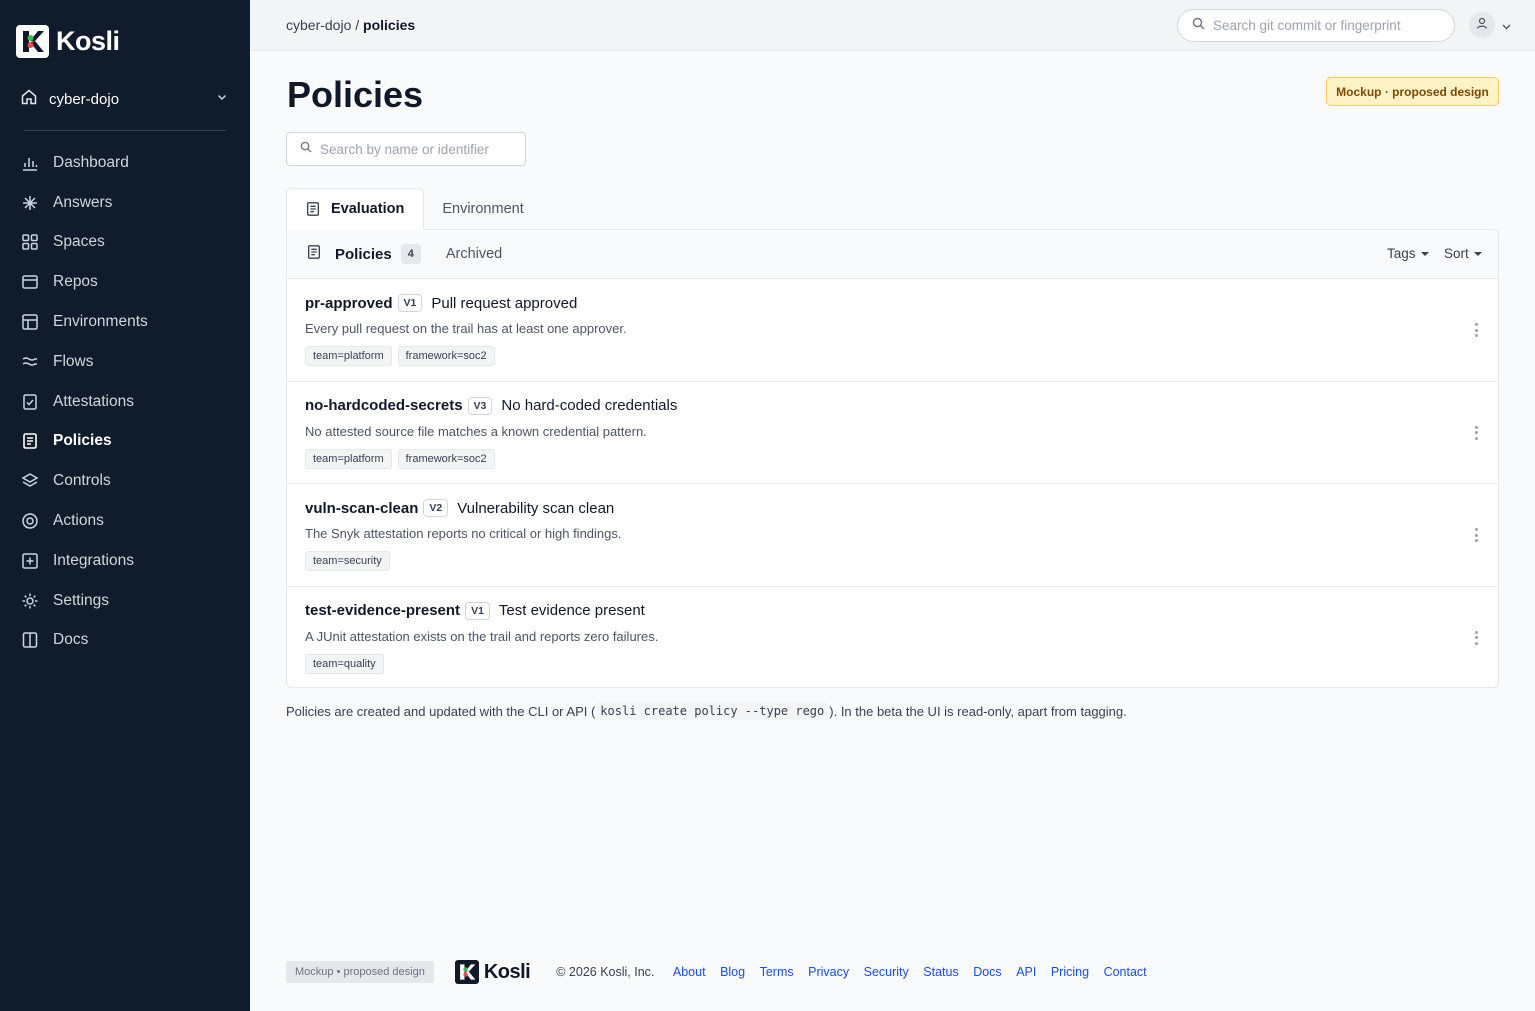  Describe the element at coordinates (504, 303) in the screenshot. I see `policy-name: Pull request approved` at that location.